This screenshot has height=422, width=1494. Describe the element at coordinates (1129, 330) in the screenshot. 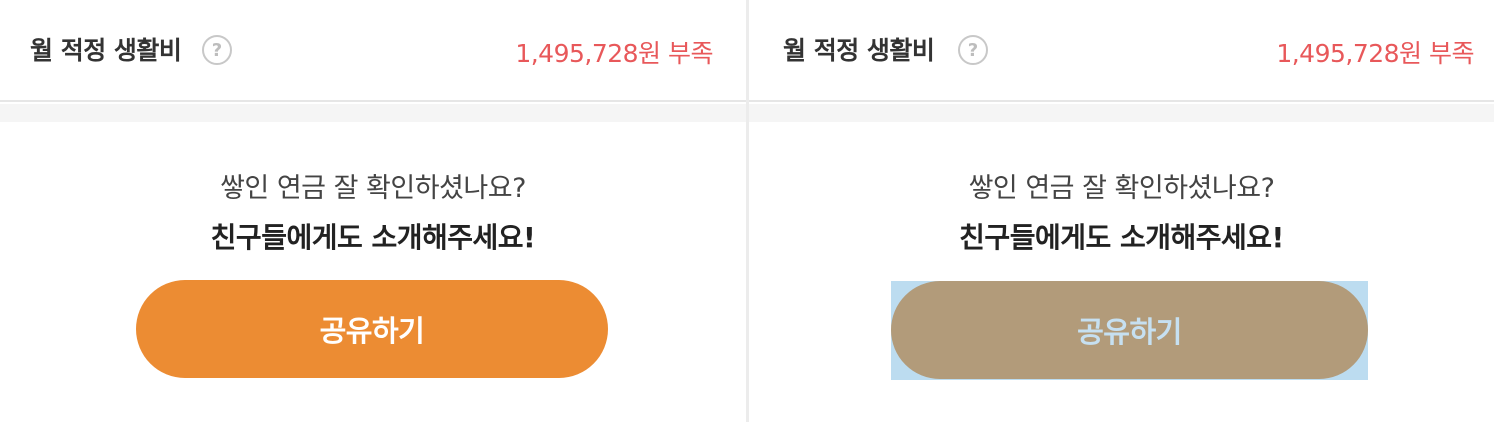

I see `share-button-selected: 공유하기` at that location.